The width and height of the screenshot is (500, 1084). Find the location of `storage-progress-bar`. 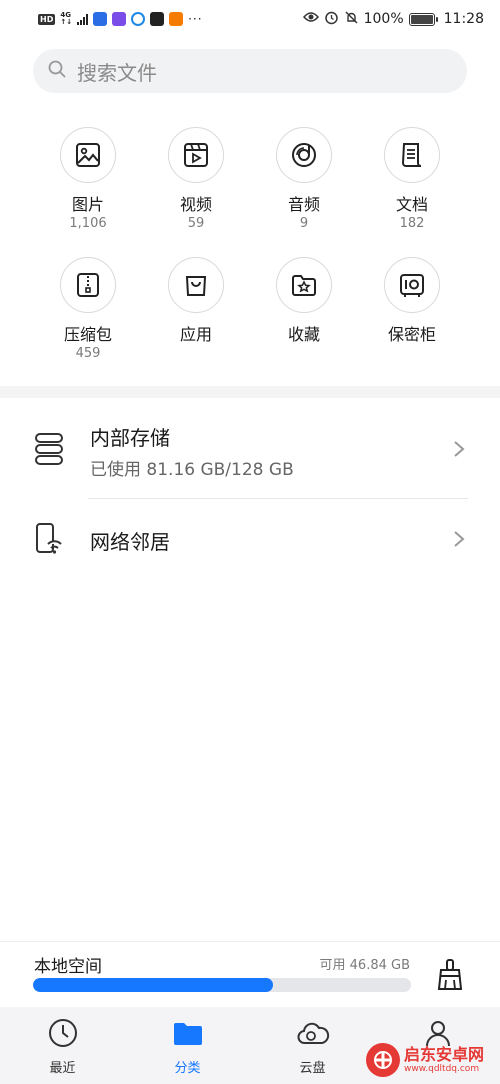

storage-progress-bar is located at coordinates (222, 985).